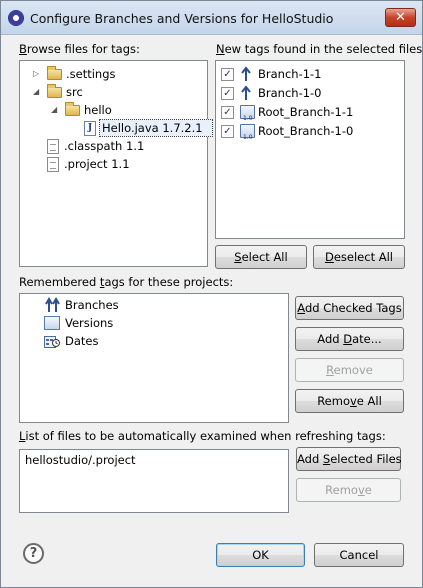  I want to click on new-tag-item: ✓ Branch-1-1, so click(310, 74).